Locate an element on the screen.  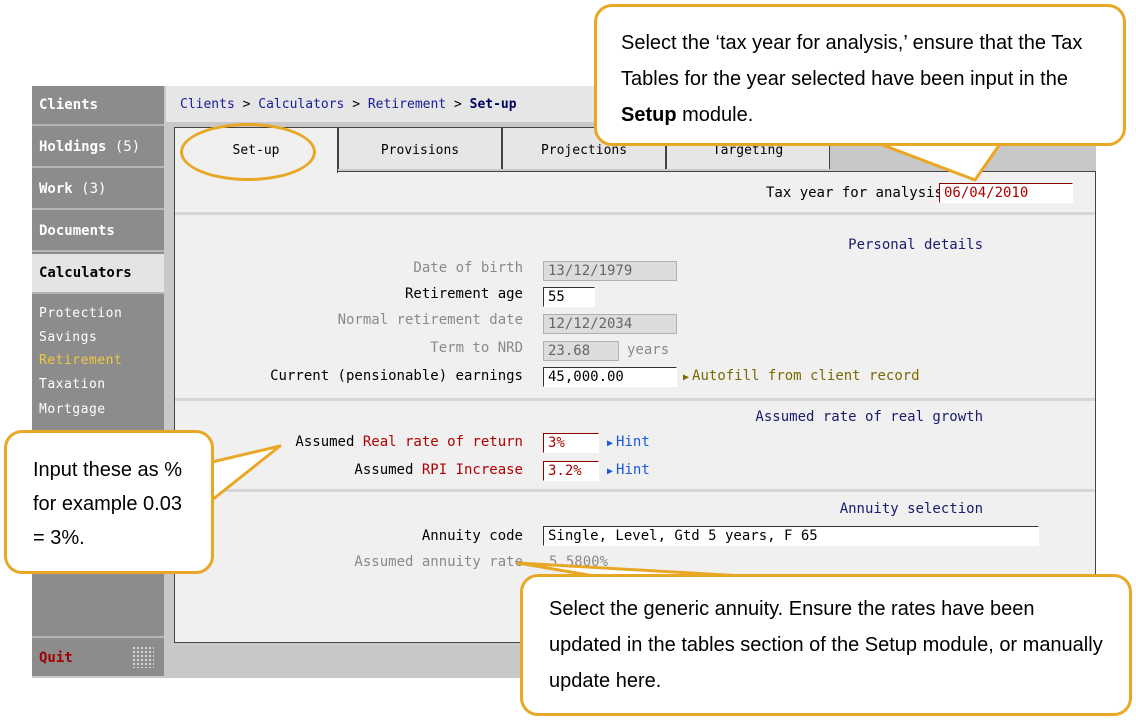
sidebar-item-calculators: Calculators is located at coordinates (98, 274).